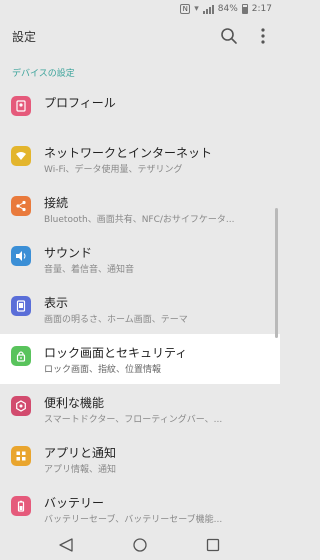  What do you see at coordinates (56, 203) in the screenshot?
I see `item-title: 接続` at bounding box center [56, 203].